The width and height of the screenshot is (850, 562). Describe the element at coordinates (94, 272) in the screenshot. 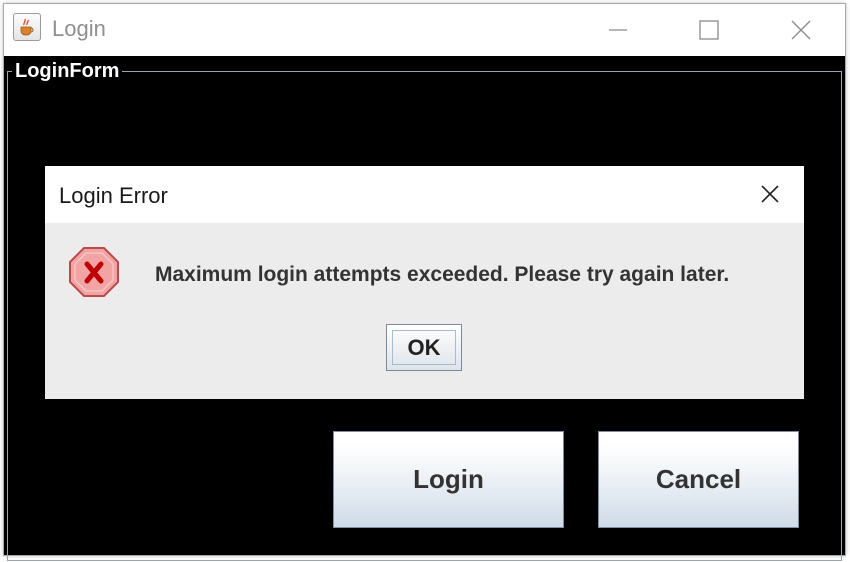

I see `error-icon` at that location.